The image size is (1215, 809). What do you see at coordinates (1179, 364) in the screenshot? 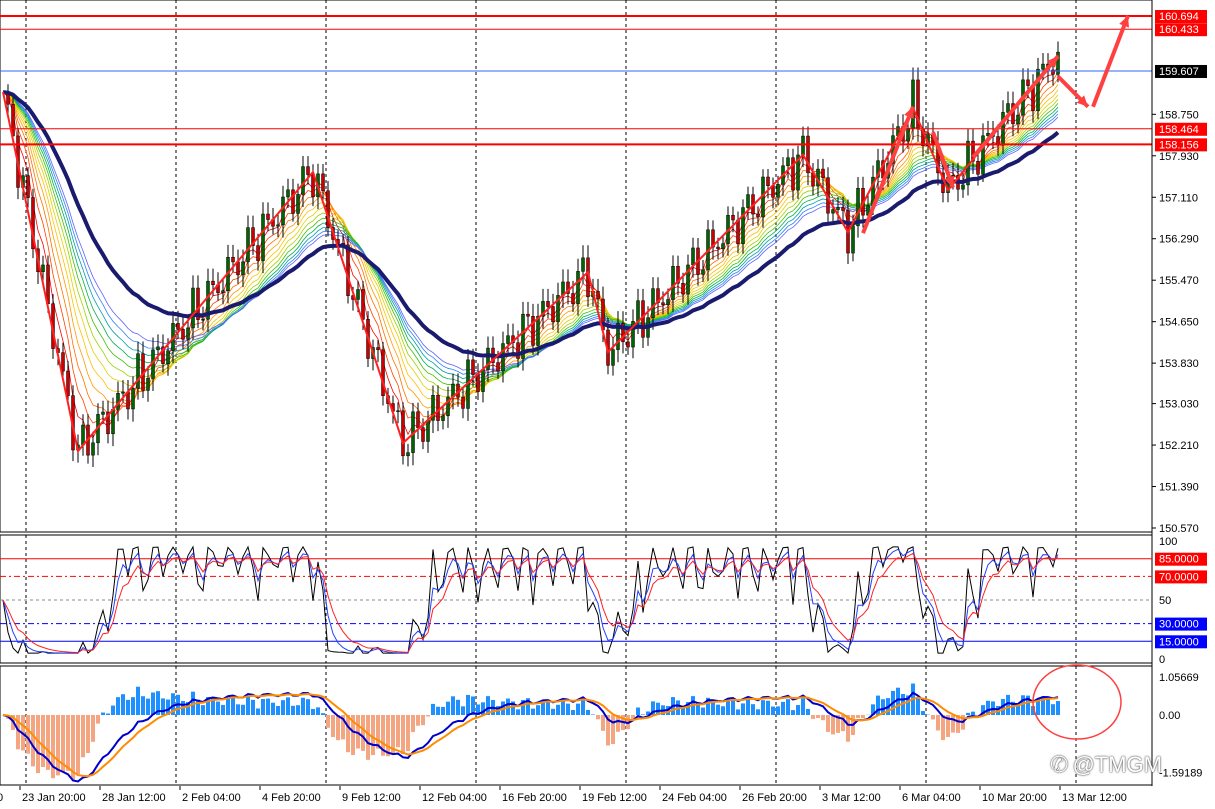
I see `price-tick-label: 153.830` at bounding box center [1179, 364].